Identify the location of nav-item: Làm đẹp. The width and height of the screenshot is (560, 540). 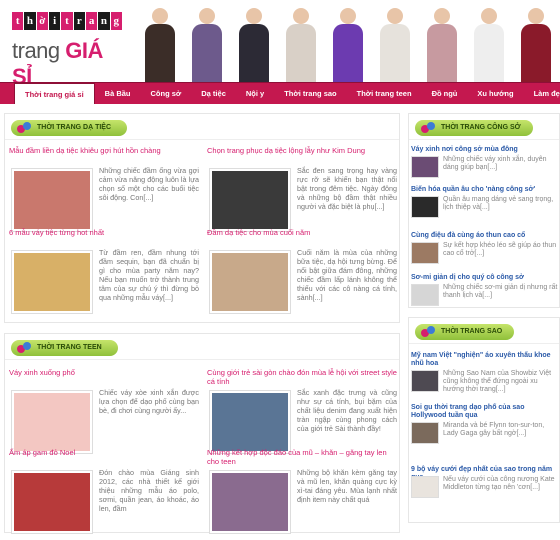
(542, 93).